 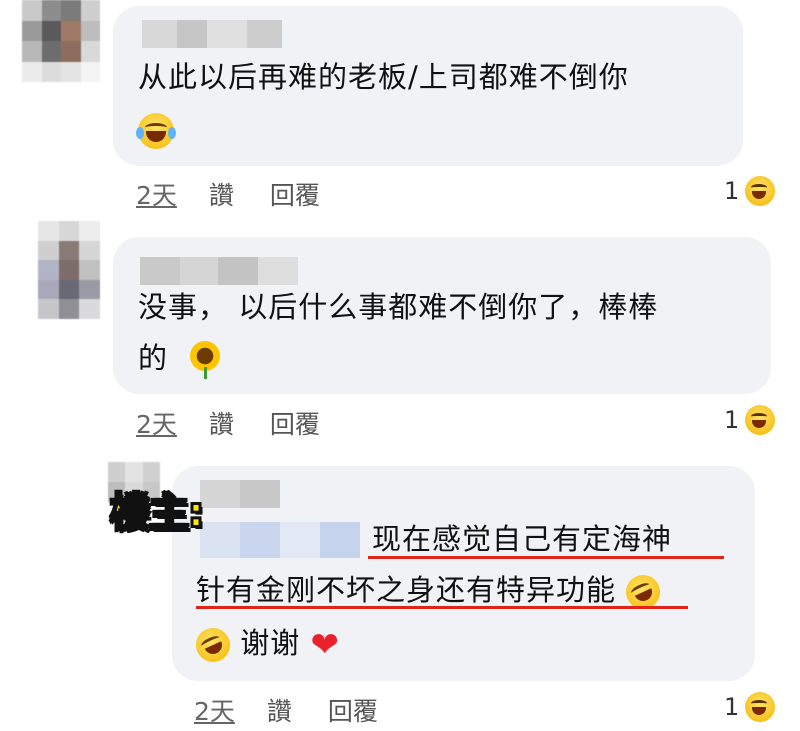 What do you see at coordinates (406, 590) in the screenshot?
I see `comment-text-line: 针有金刚不坏之身还有特异功能` at bounding box center [406, 590].